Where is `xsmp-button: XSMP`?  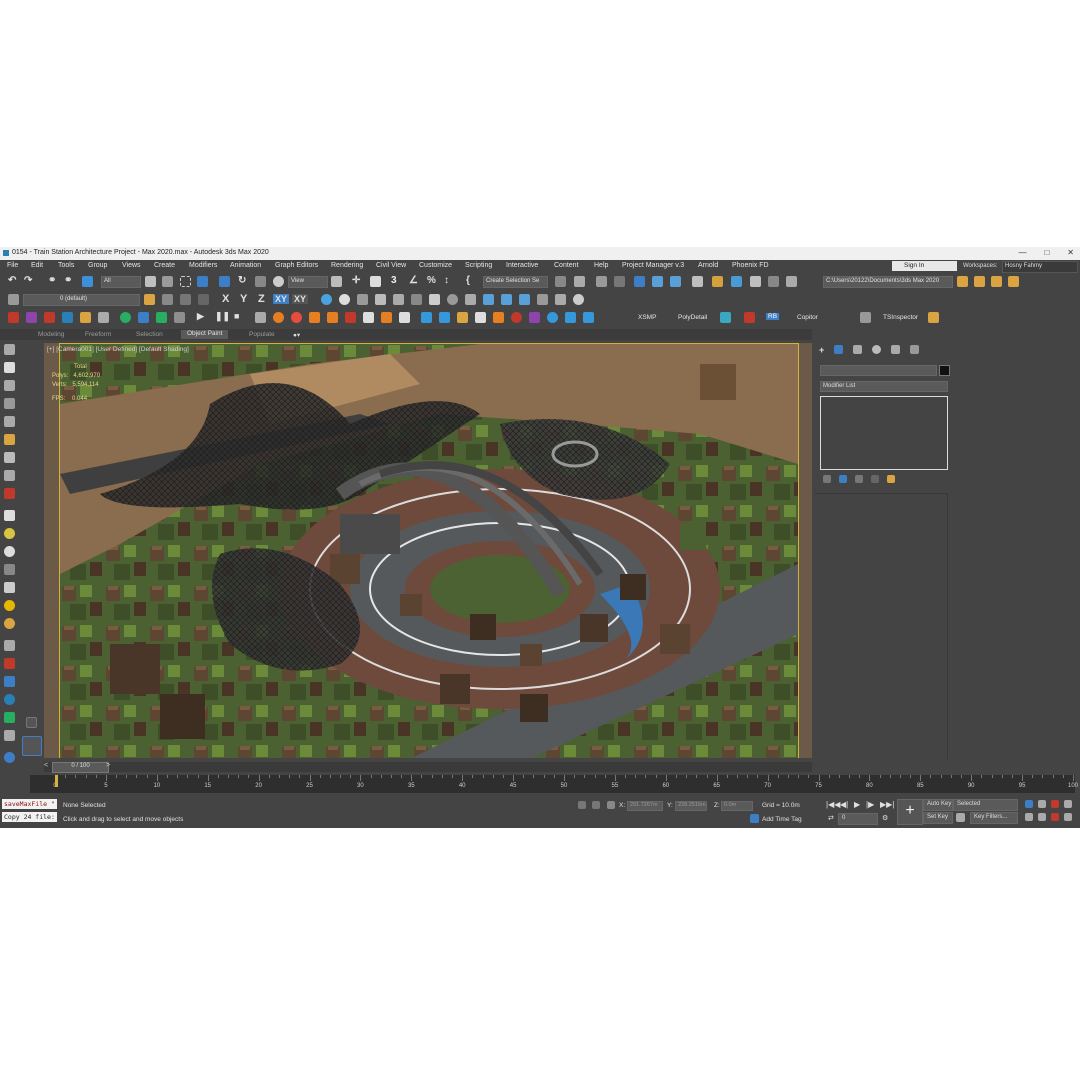 xsmp-button: XSMP is located at coordinates (647, 317).